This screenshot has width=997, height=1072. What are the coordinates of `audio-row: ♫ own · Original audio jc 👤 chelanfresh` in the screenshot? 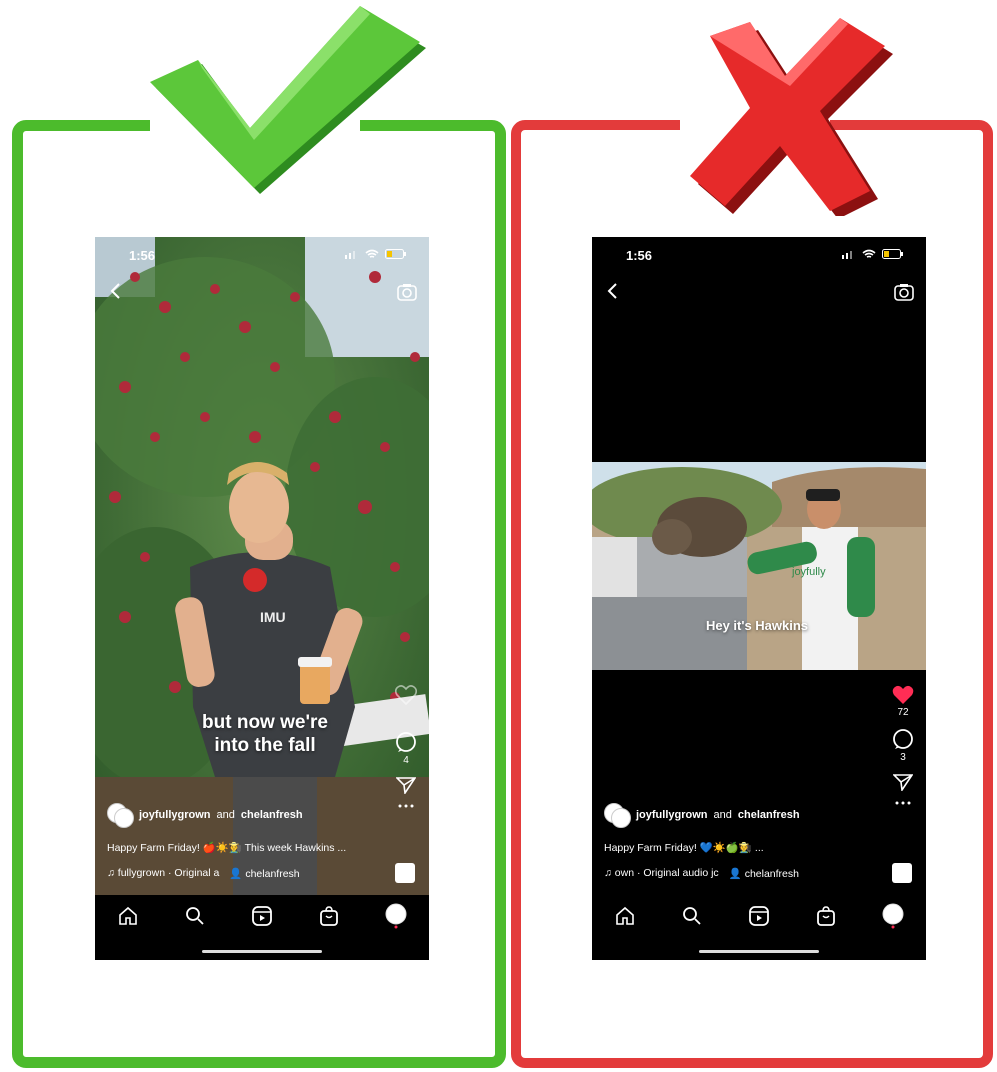 It's located at (701, 873).